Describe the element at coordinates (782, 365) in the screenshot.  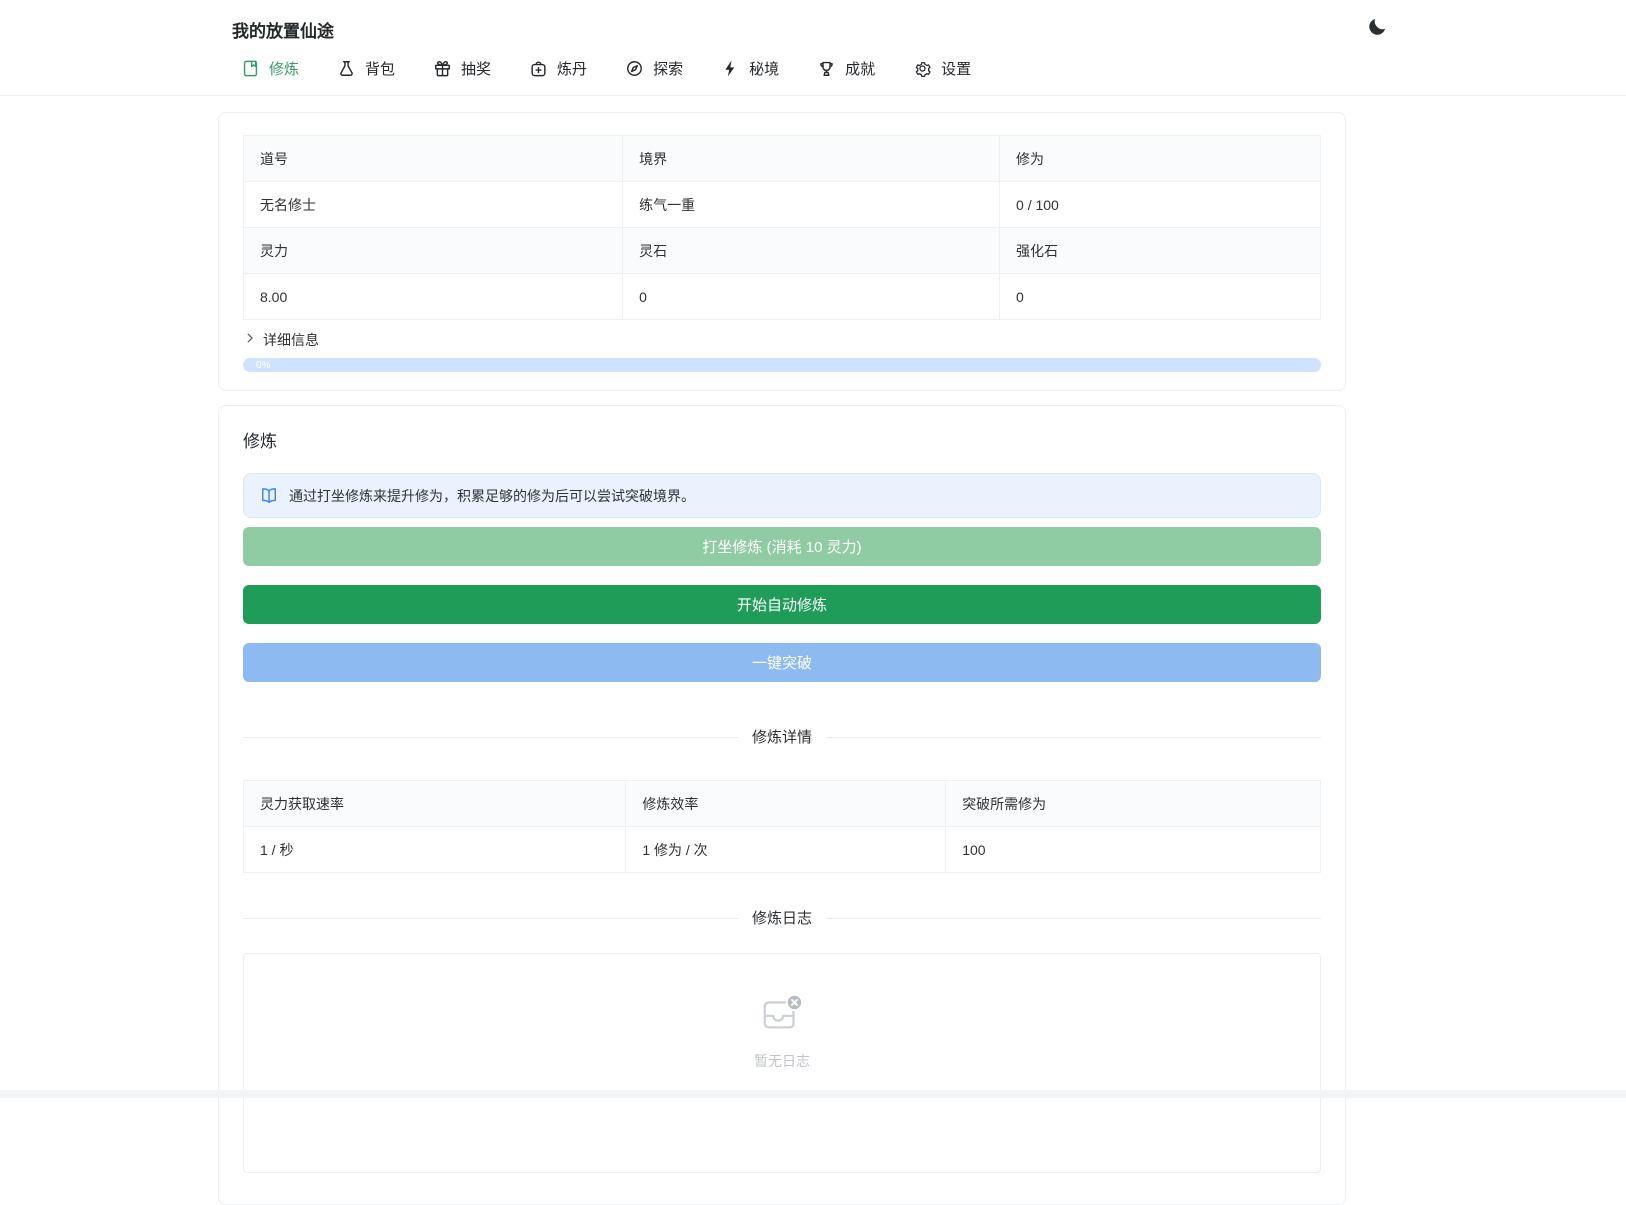
I see `cultivation-progress-bar: 0%` at that location.